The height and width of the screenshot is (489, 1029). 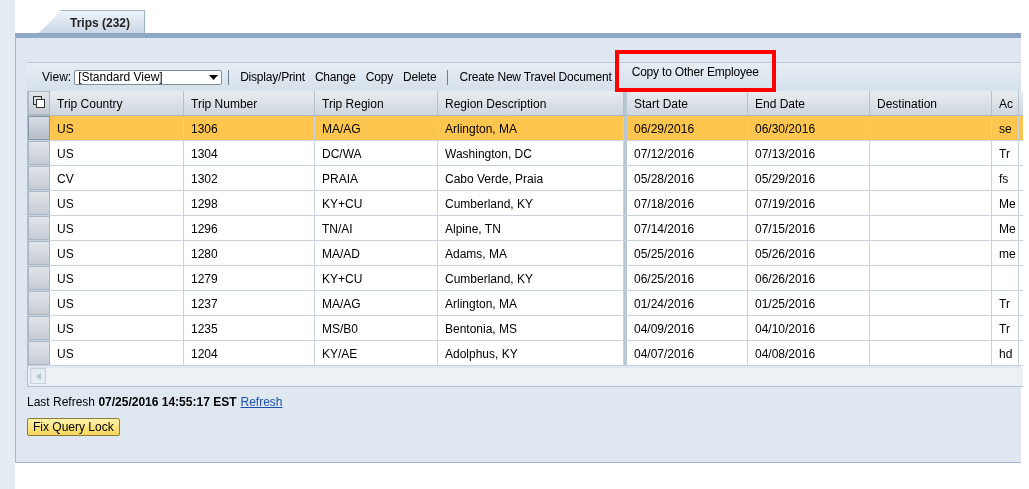 I want to click on column-header: End Date, so click(x=809, y=103).